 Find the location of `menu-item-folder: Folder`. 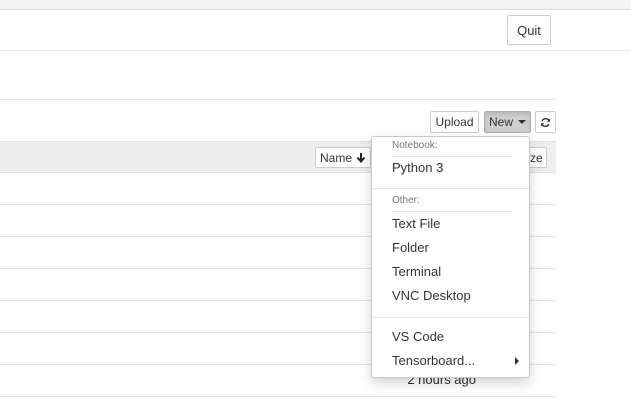

menu-item-folder: Folder is located at coordinates (450, 248).